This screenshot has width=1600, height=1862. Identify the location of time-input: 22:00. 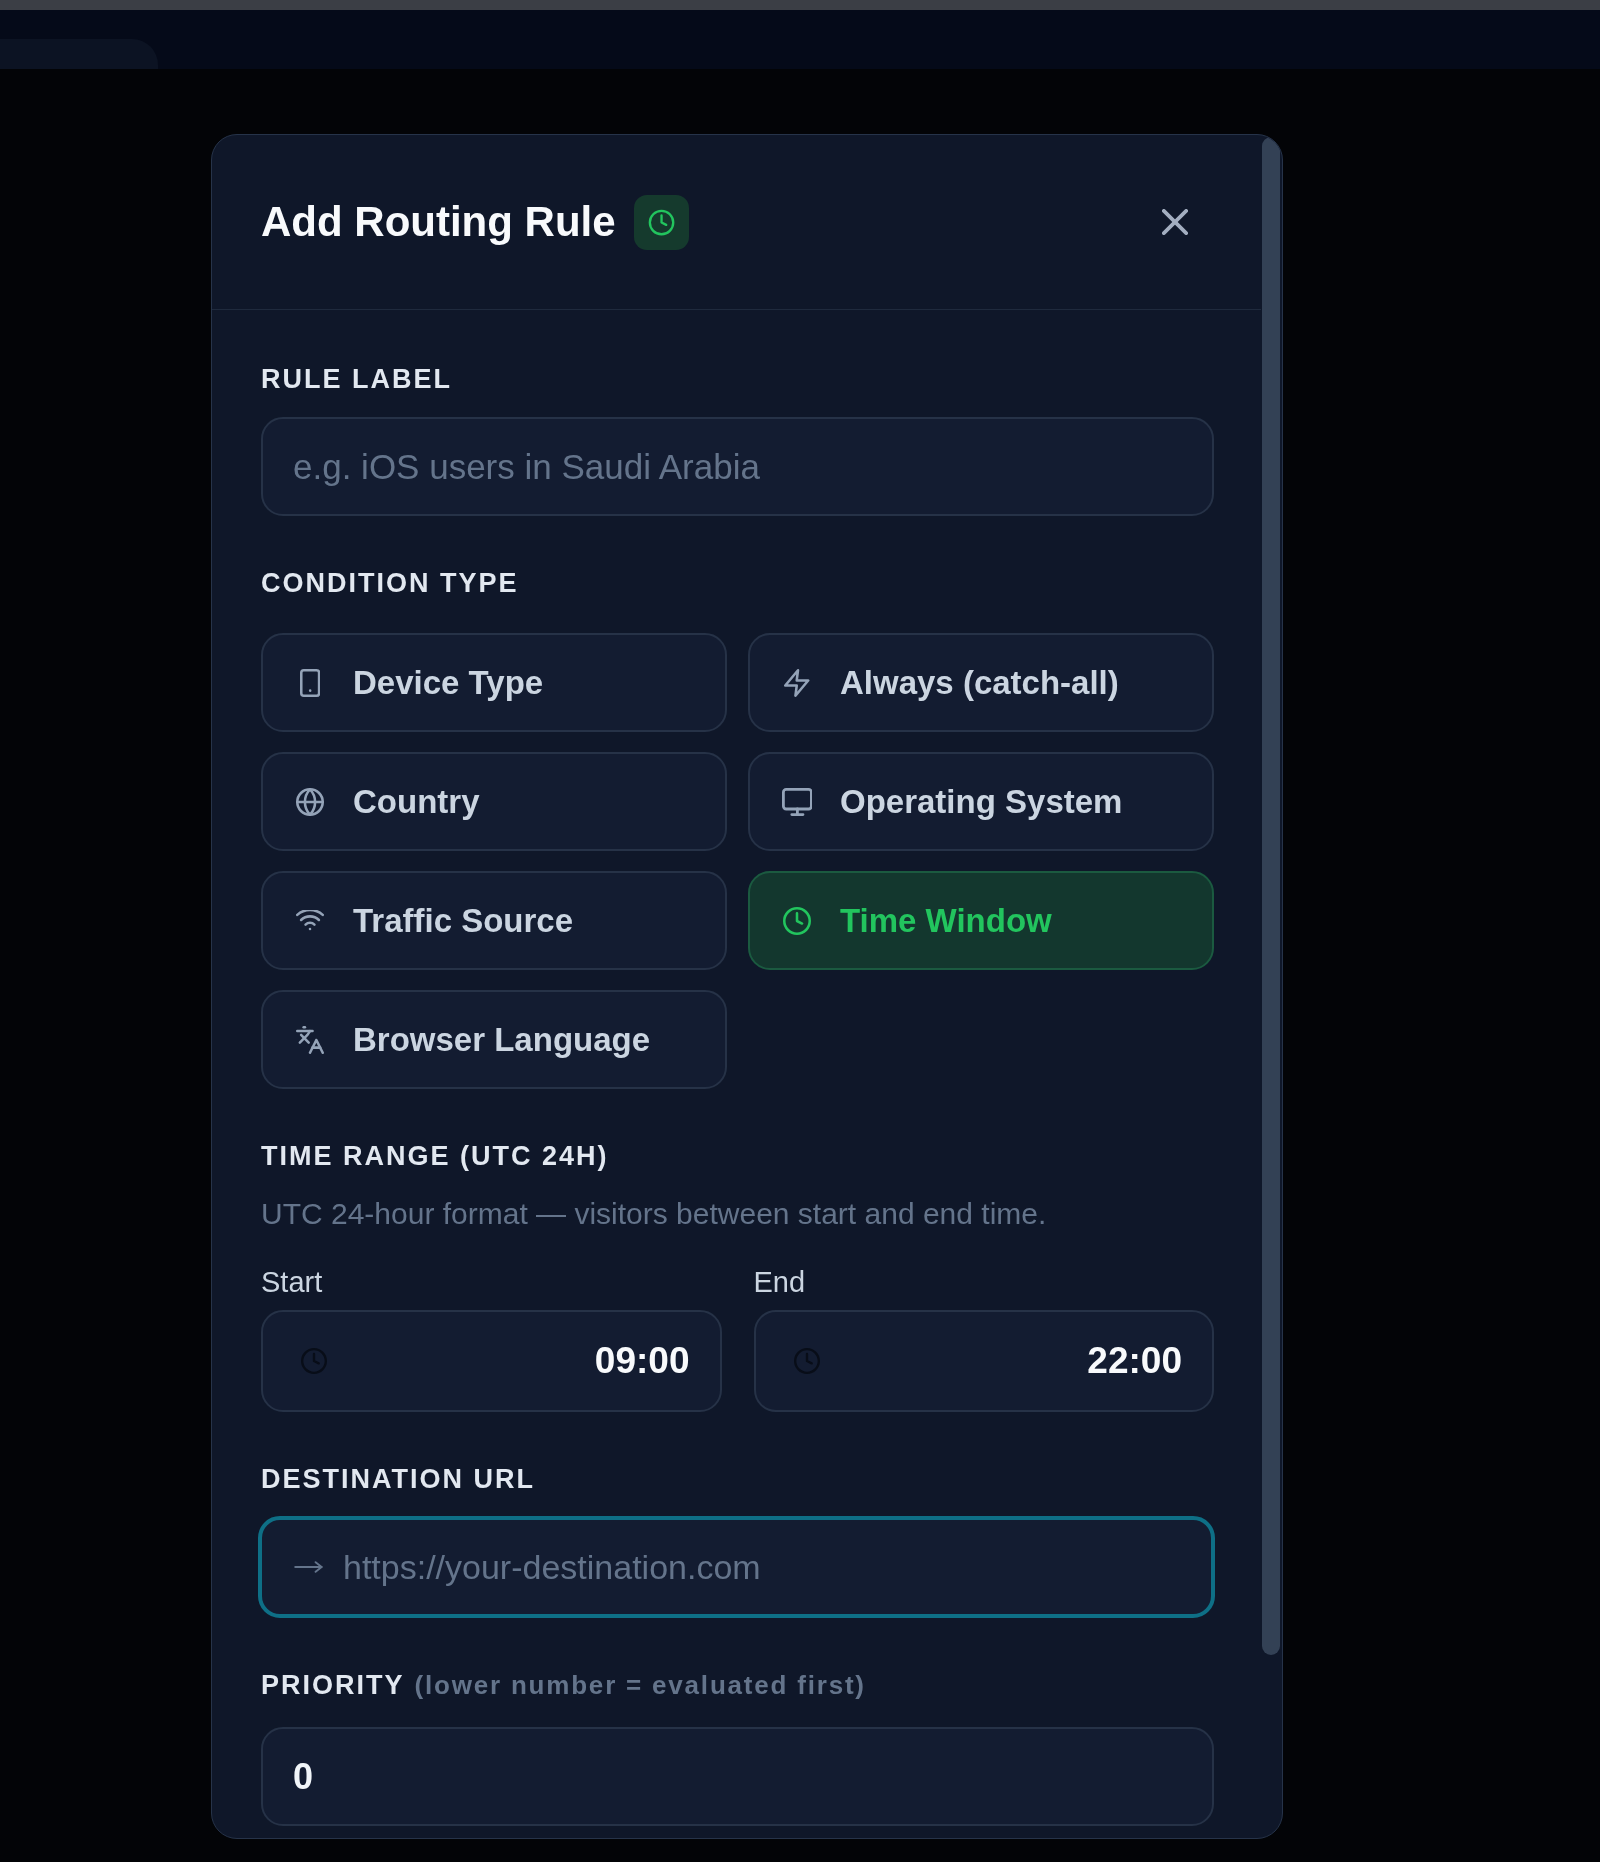
(983, 1361).